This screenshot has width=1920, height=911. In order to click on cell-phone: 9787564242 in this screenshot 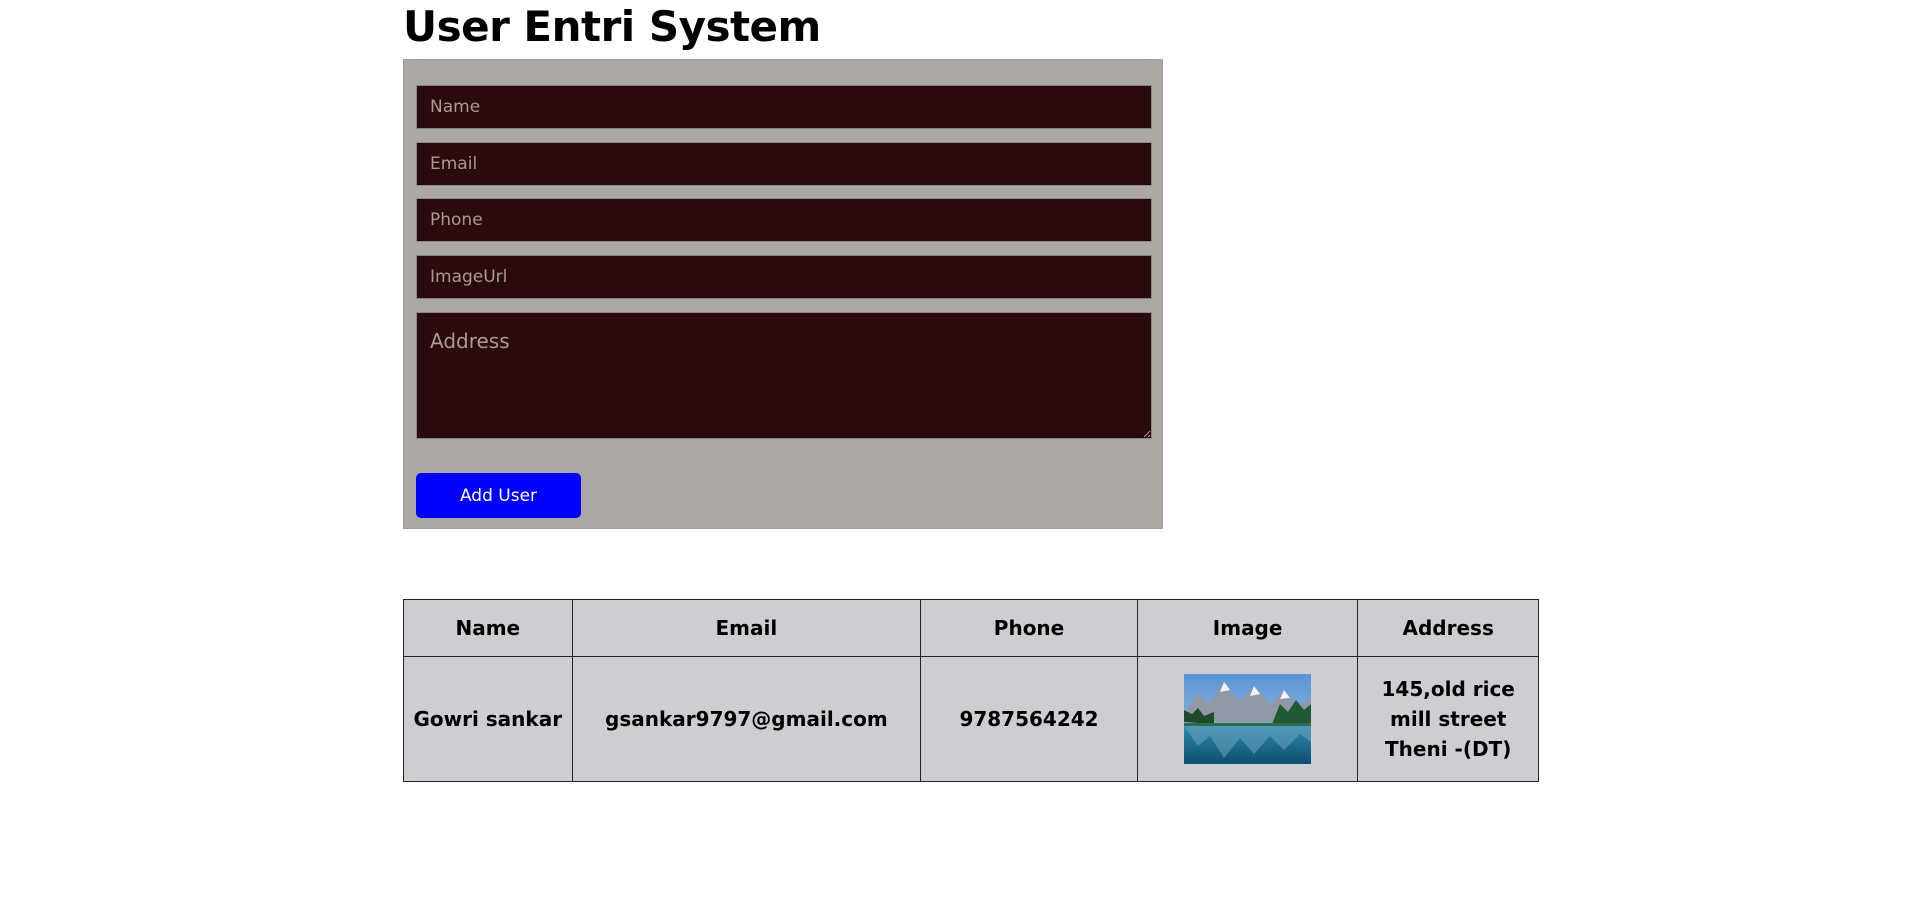, I will do `click(1029, 719)`.